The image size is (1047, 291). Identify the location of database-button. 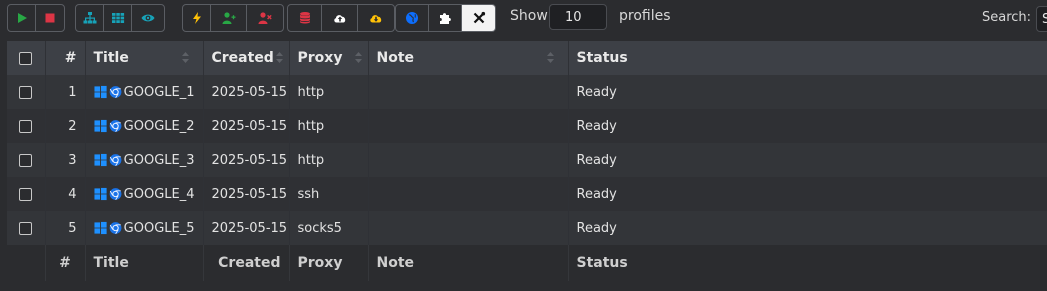
(305, 18).